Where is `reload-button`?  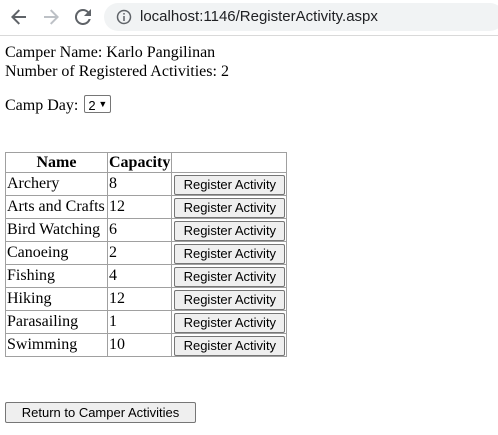
reload-button is located at coordinates (83, 17).